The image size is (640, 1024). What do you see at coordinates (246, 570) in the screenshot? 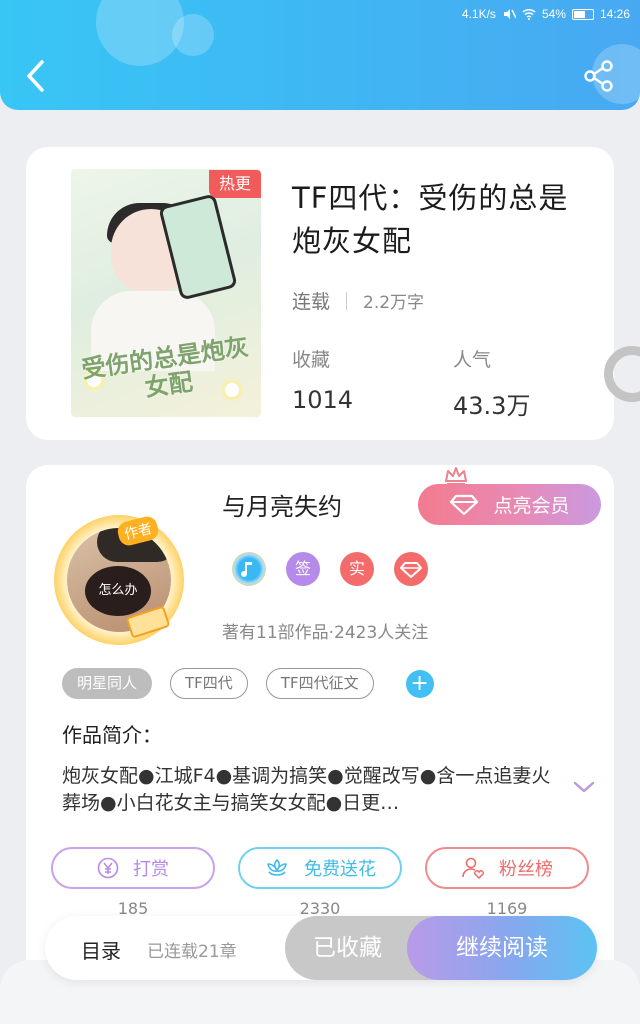
I see `music-note-icon` at bounding box center [246, 570].